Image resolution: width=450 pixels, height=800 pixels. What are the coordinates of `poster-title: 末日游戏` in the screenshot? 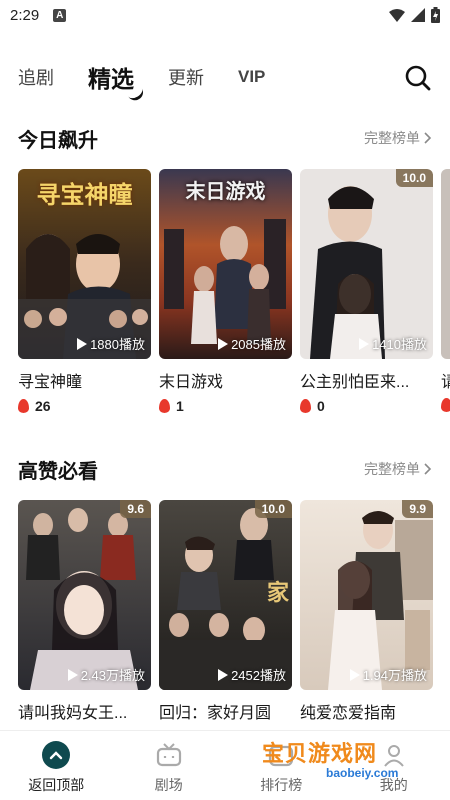 It's located at (225, 191).